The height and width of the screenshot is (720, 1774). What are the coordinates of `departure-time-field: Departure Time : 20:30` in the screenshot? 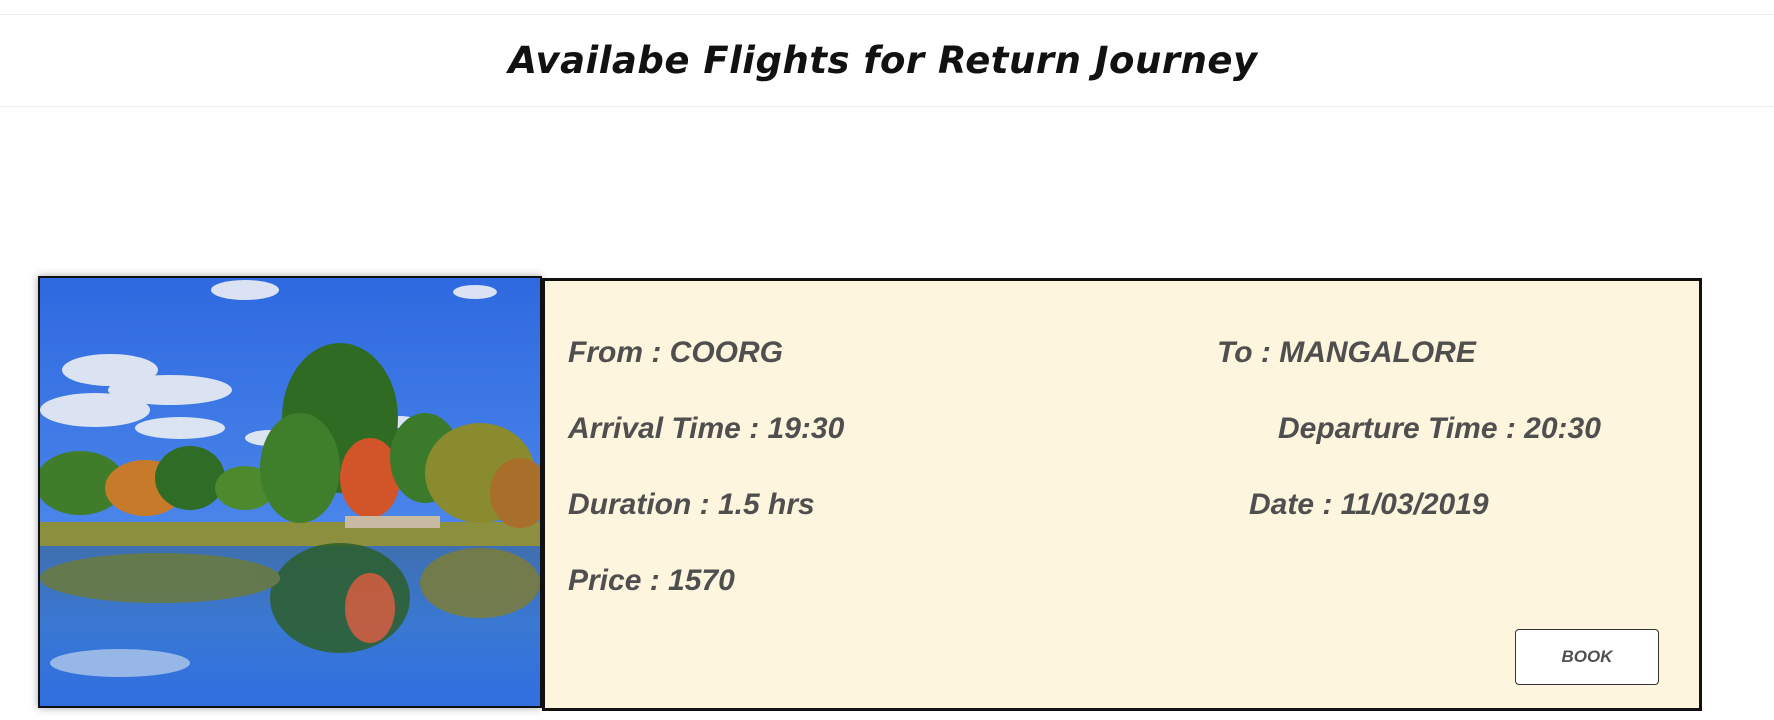 It's located at (1439, 428).